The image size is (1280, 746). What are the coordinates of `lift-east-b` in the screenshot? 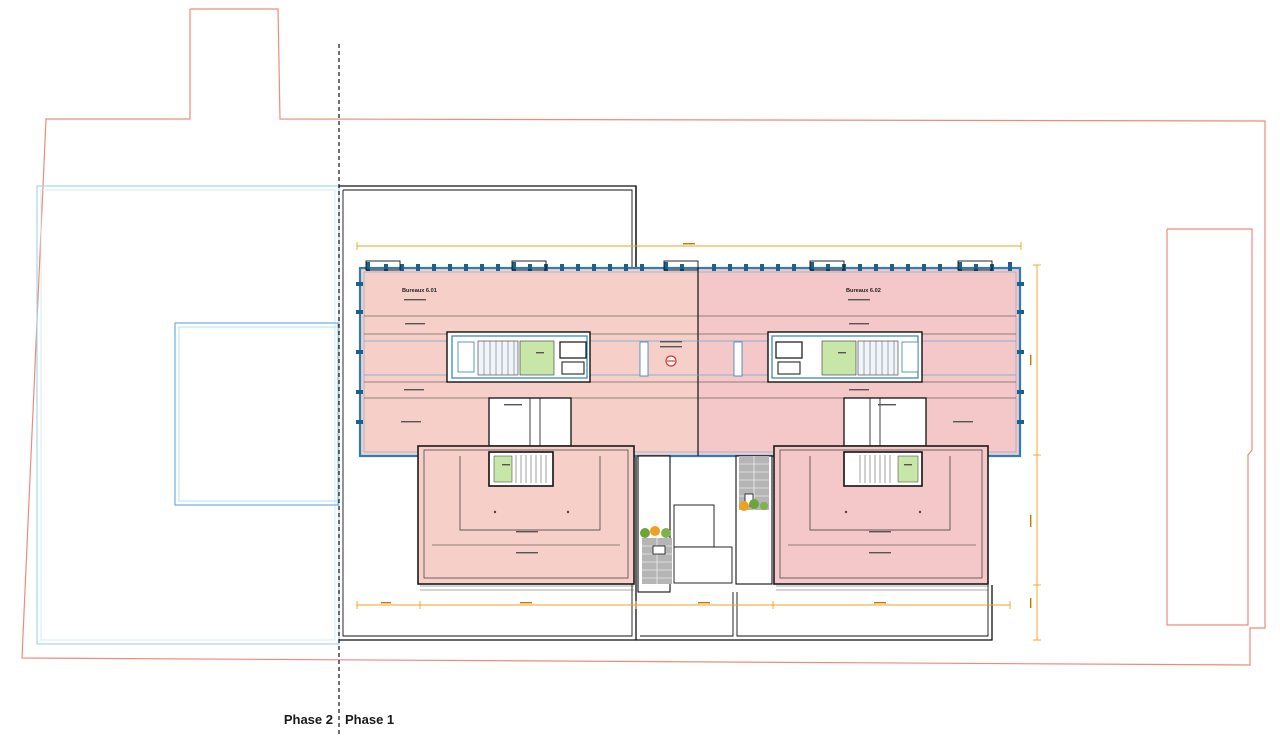 It's located at (789, 368).